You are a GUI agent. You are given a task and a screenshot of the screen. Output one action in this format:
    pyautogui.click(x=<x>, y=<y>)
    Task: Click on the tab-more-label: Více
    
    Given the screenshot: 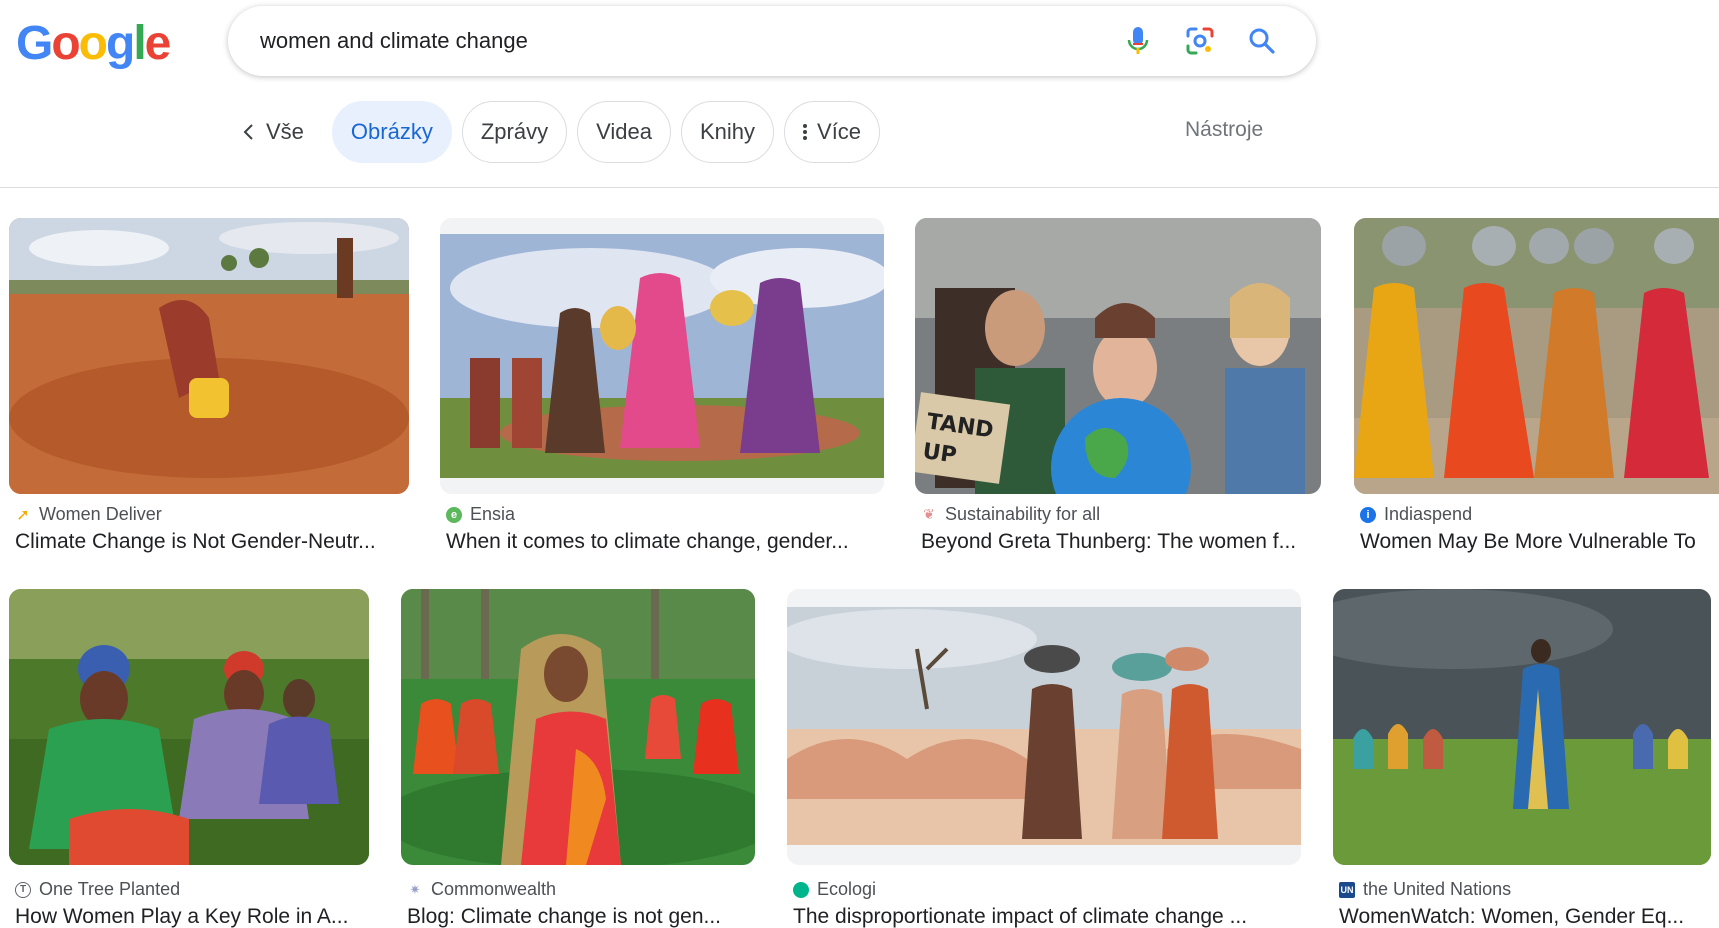 What is the action you would take?
    pyautogui.click(x=839, y=131)
    